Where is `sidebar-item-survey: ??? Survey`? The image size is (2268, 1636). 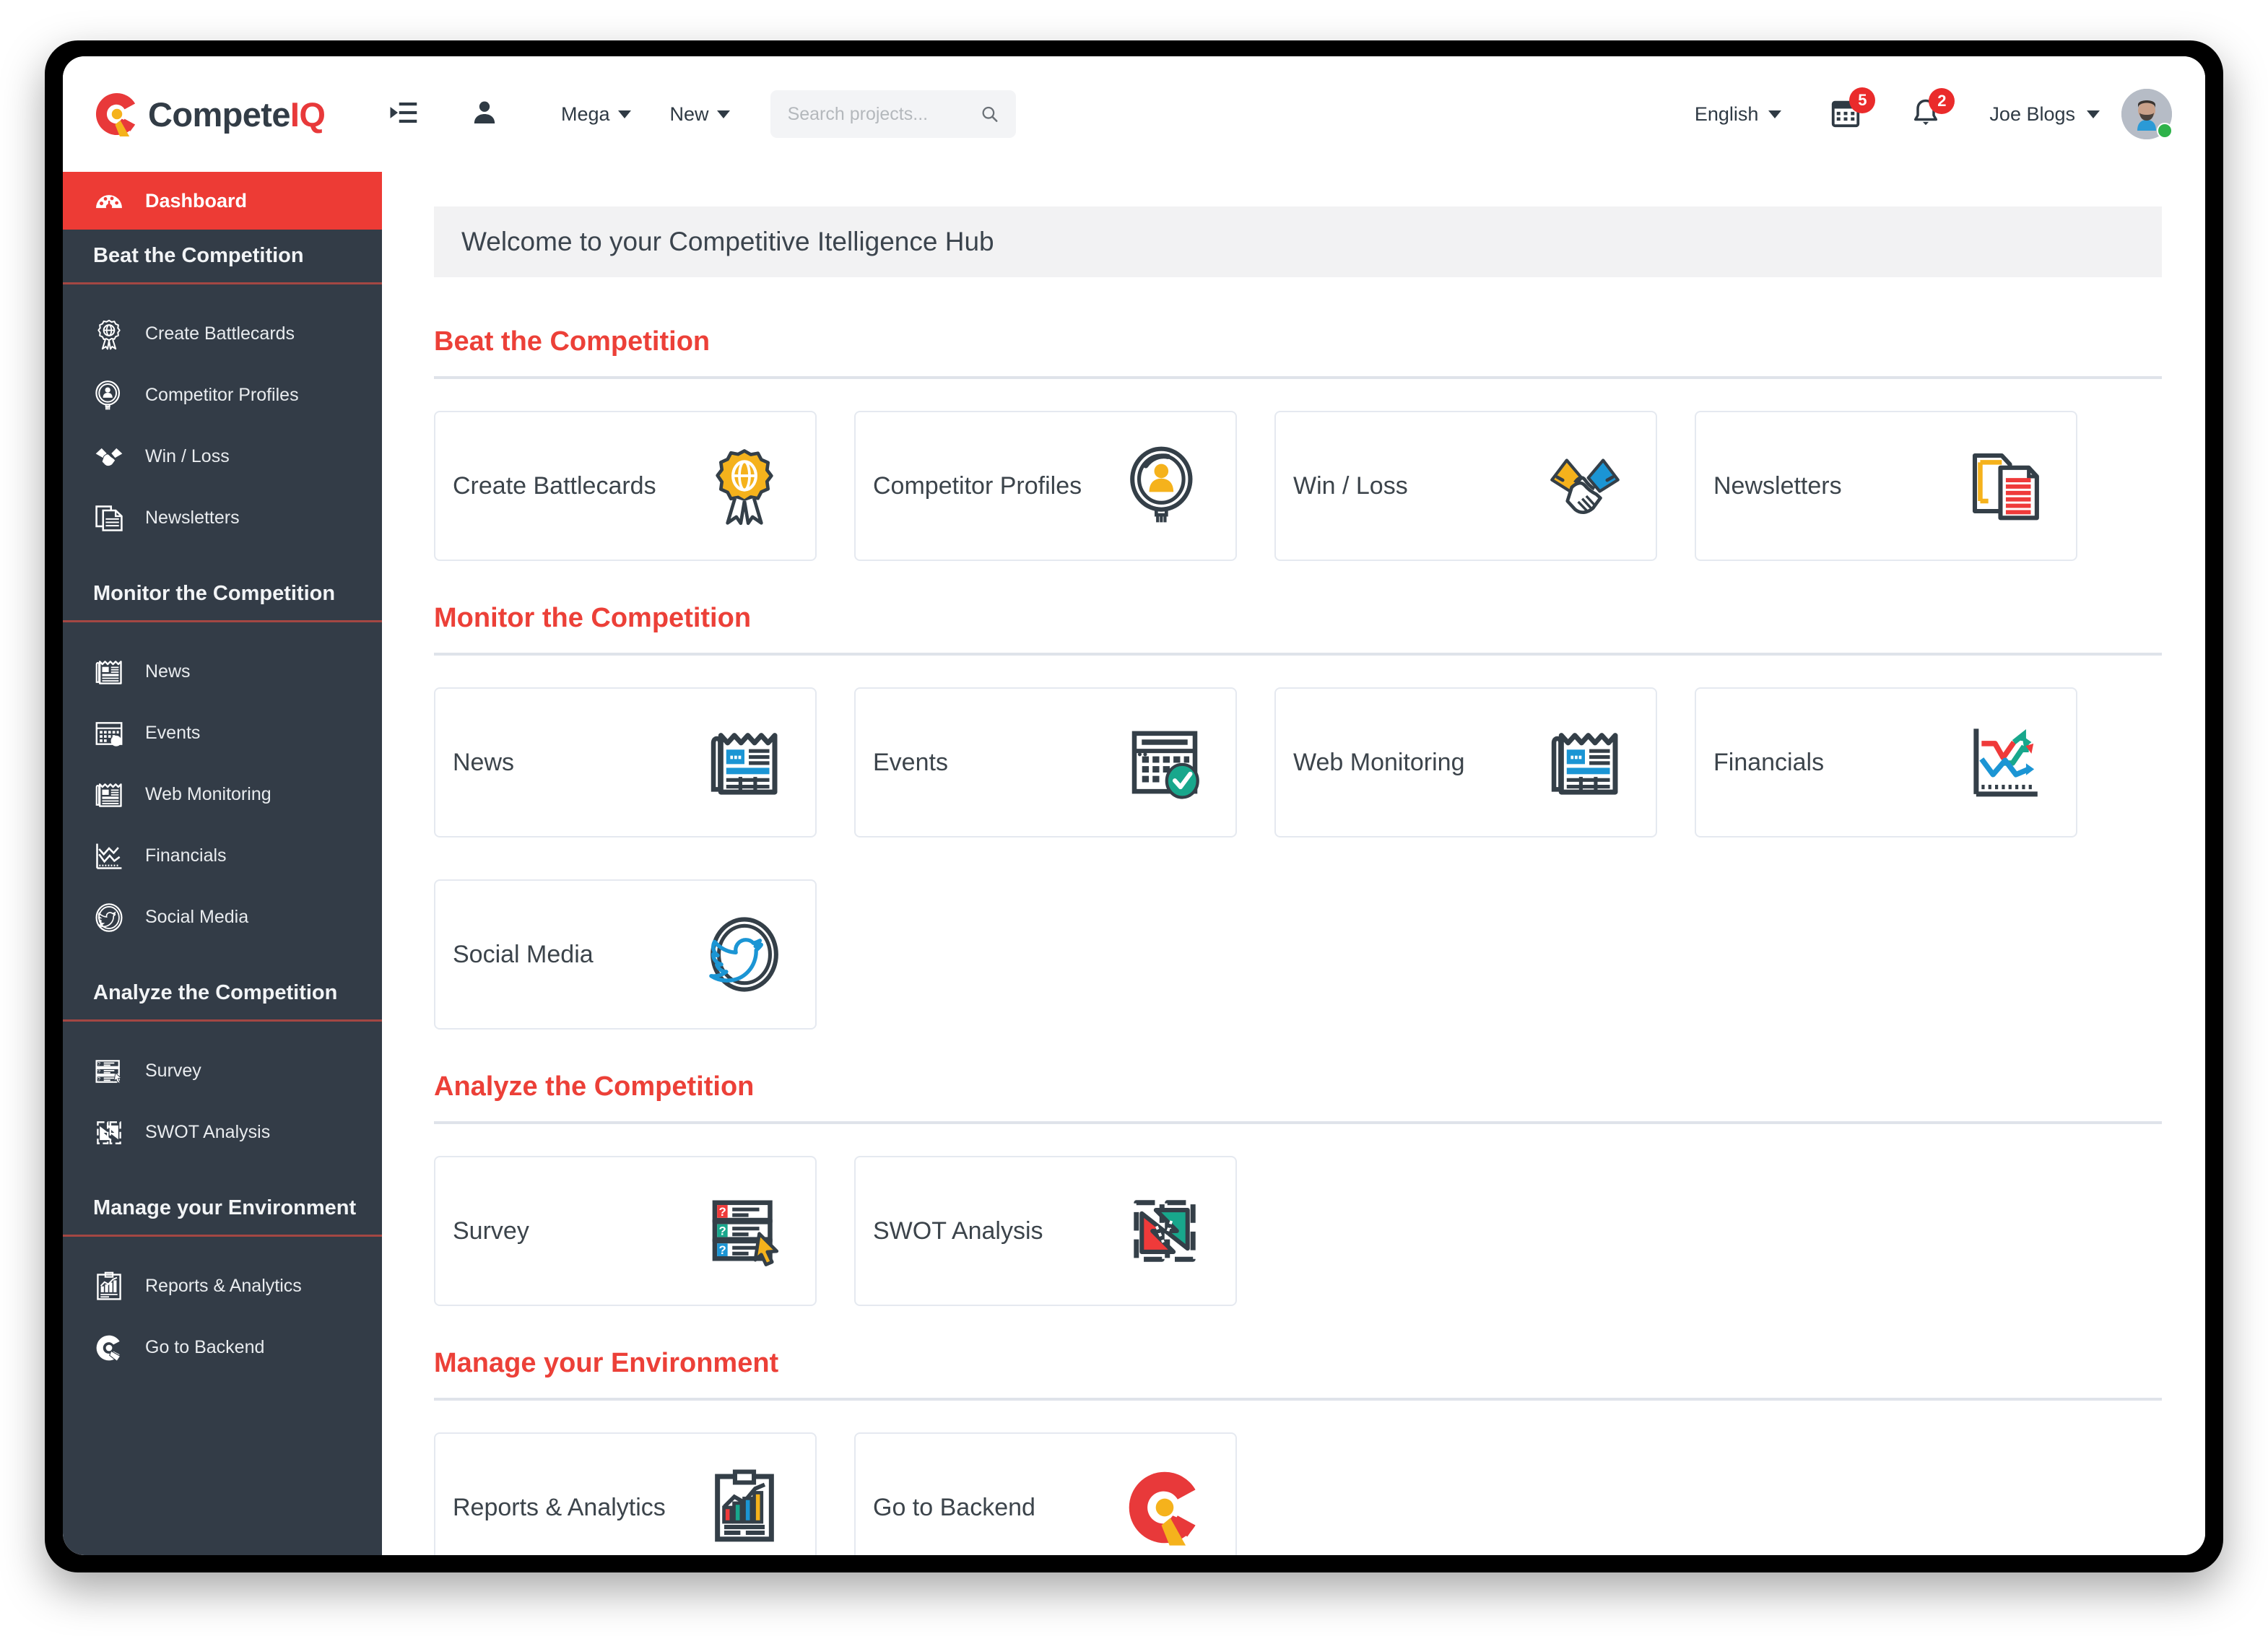 sidebar-item-survey: ??? Survey is located at coordinates (222, 1071).